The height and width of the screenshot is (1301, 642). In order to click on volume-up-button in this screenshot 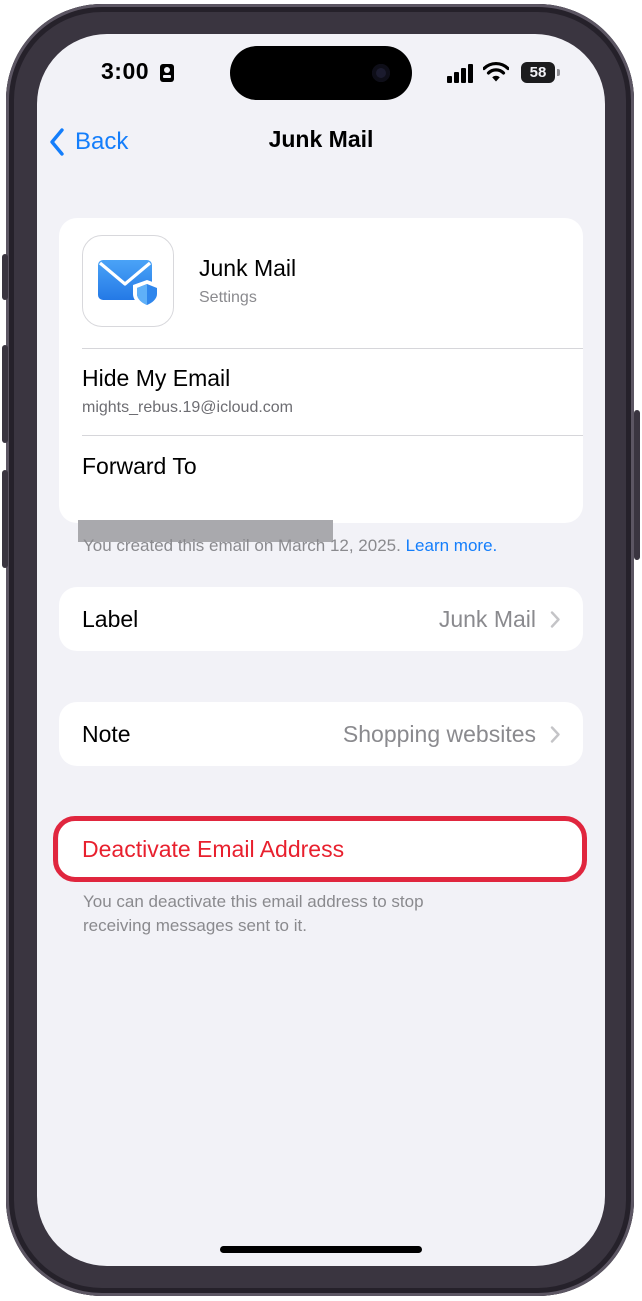, I will do `click(5, 394)`.